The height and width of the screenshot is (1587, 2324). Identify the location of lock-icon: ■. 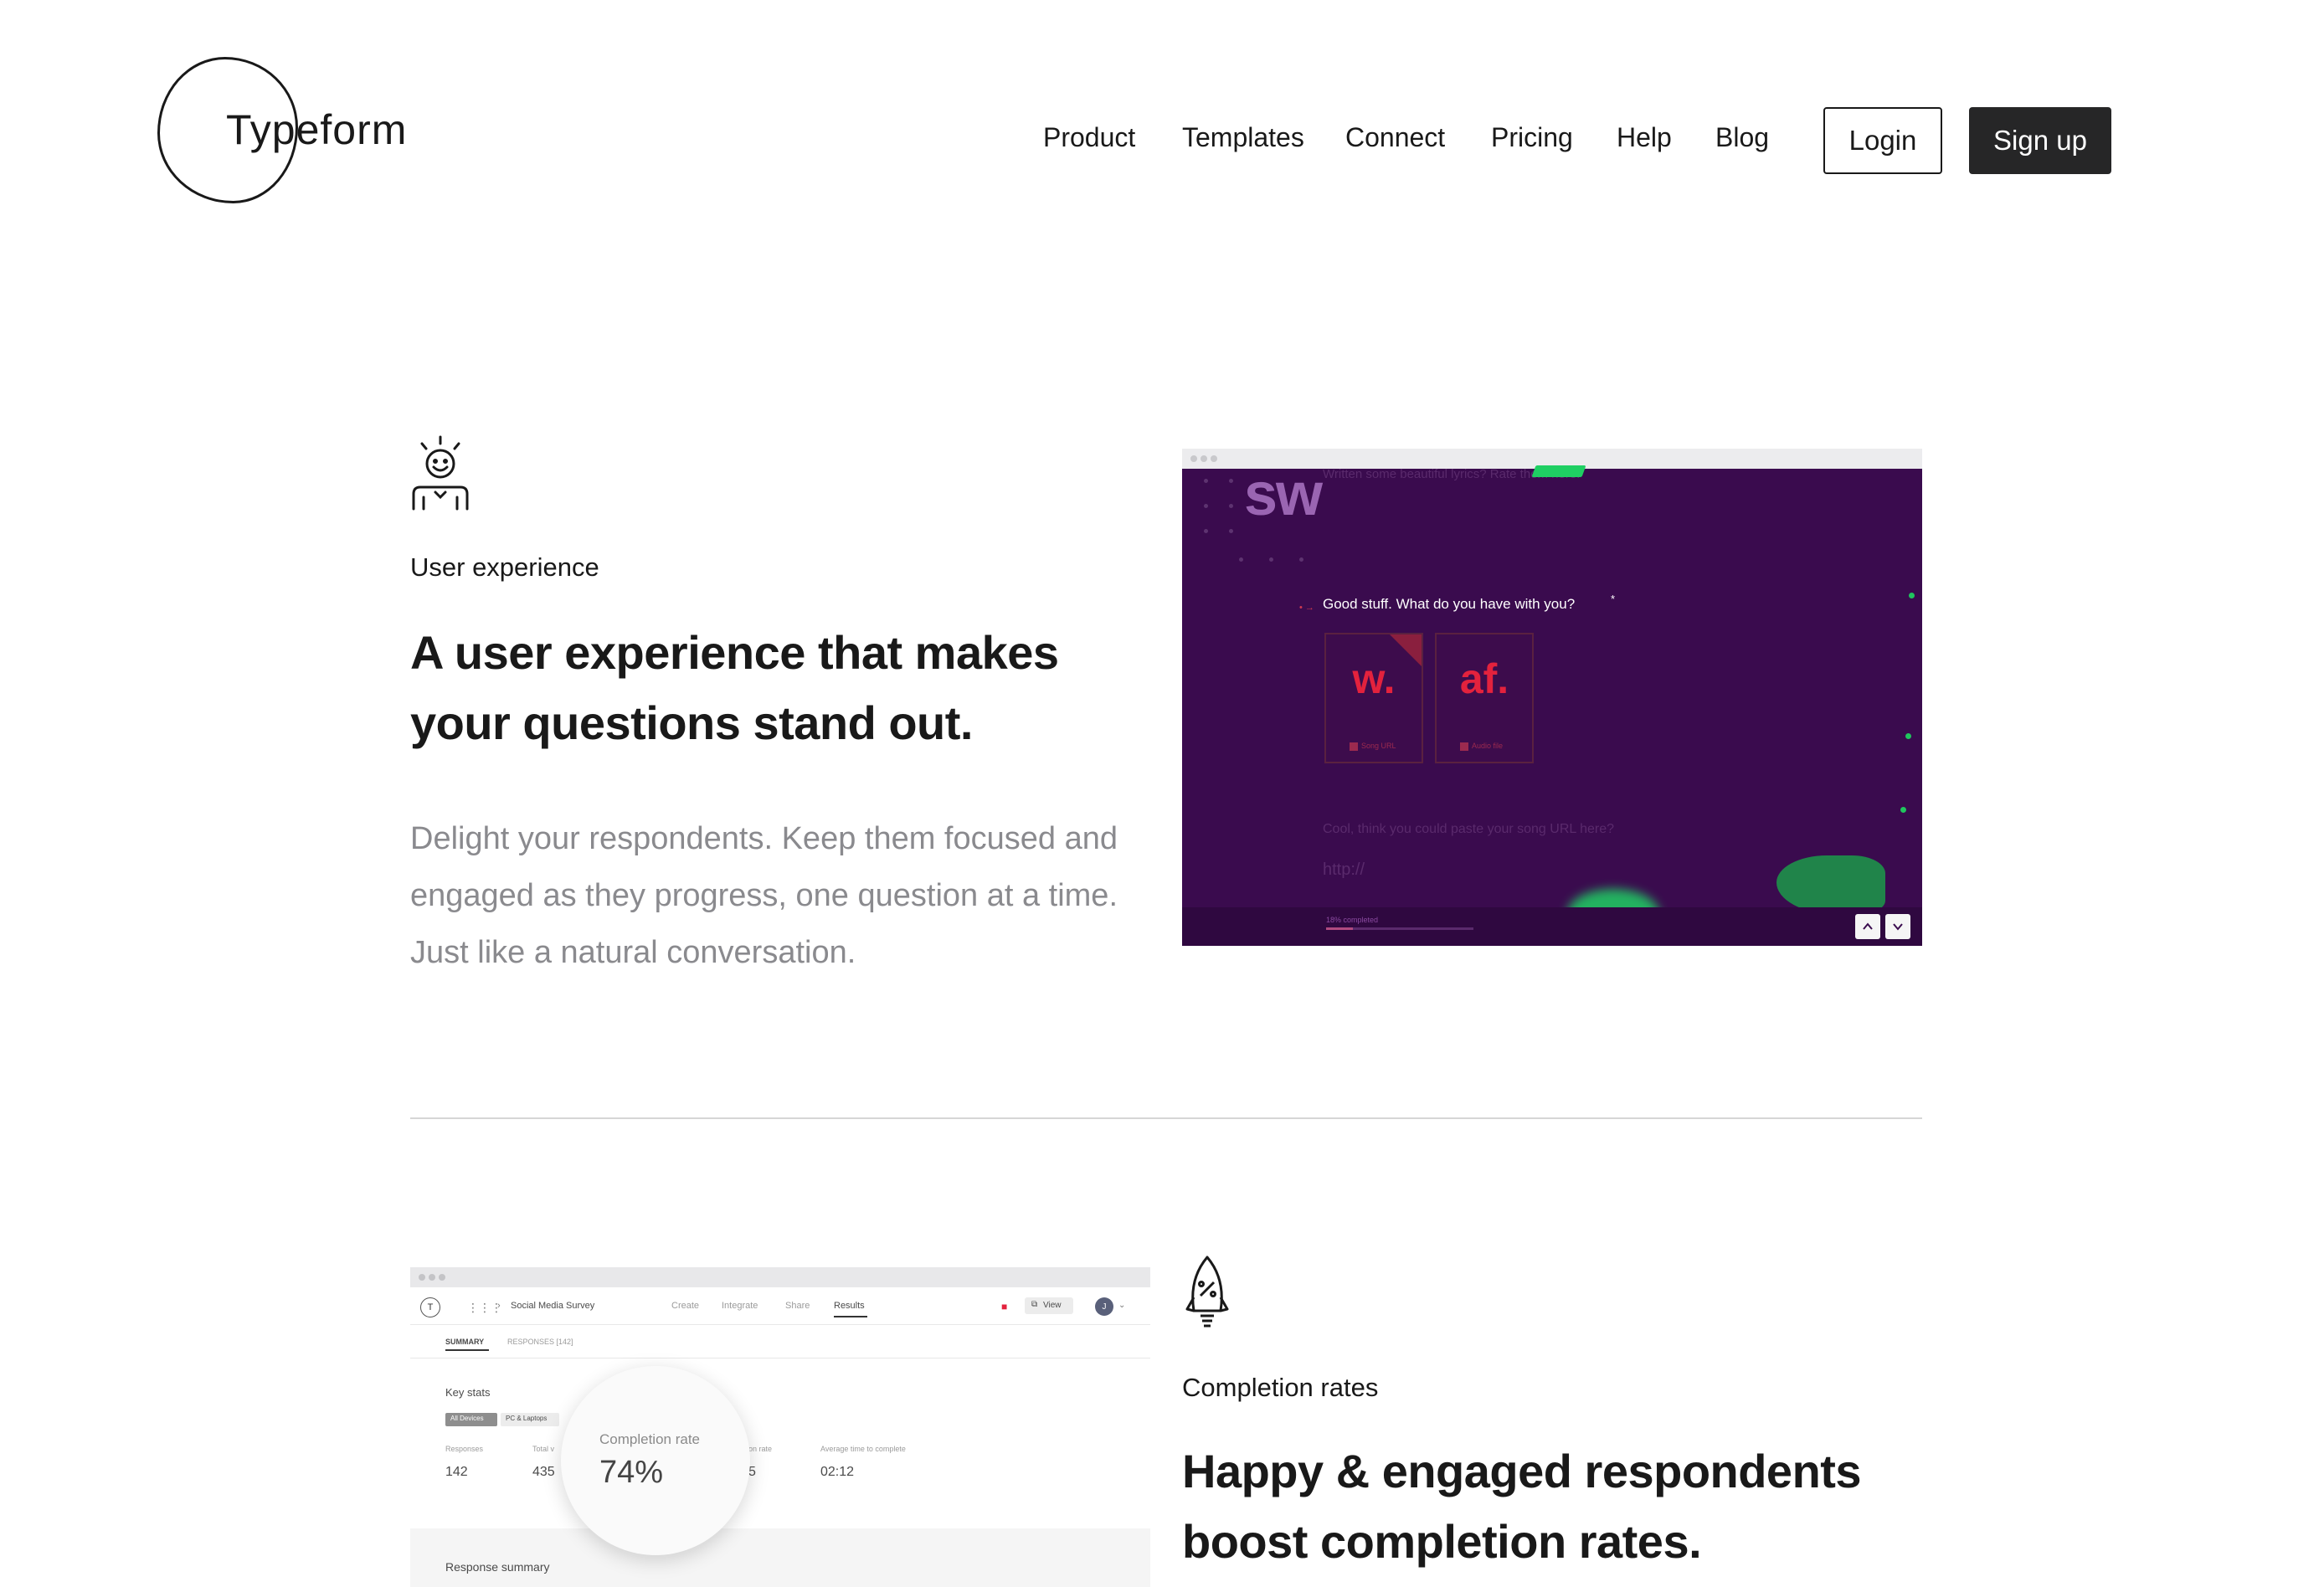
(1004, 1307).